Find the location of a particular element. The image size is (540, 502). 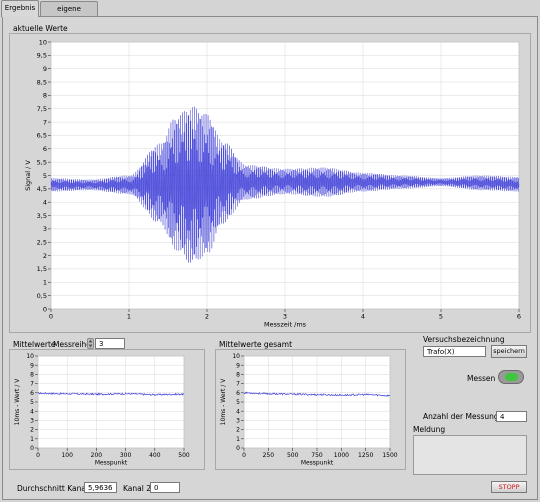

x-tick-label: 4 is located at coordinates (363, 317).